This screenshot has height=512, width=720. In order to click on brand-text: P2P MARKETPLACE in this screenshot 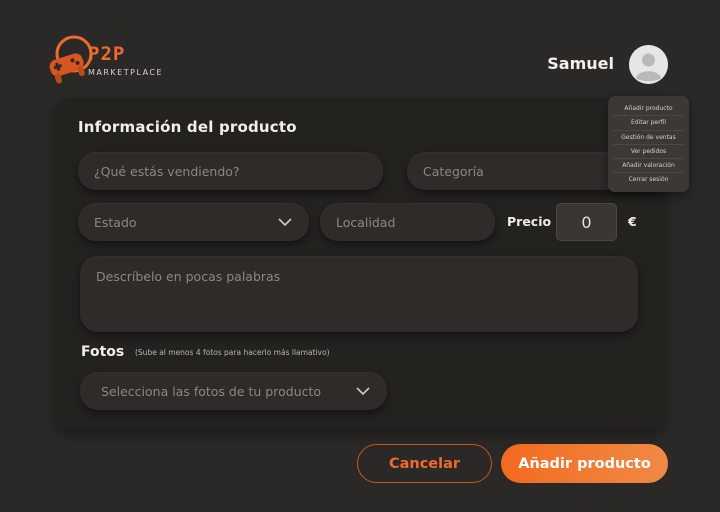, I will do `click(125, 60)`.